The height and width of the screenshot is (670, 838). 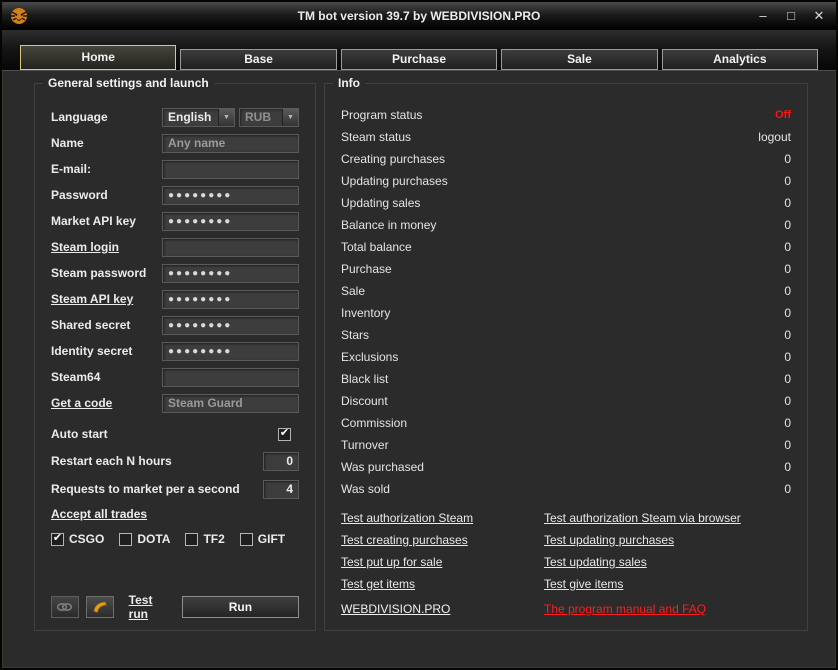 What do you see at coordinates (230, 351) in the screenshot?
I see `identity-secret-input` at bounding box center [230, 351].